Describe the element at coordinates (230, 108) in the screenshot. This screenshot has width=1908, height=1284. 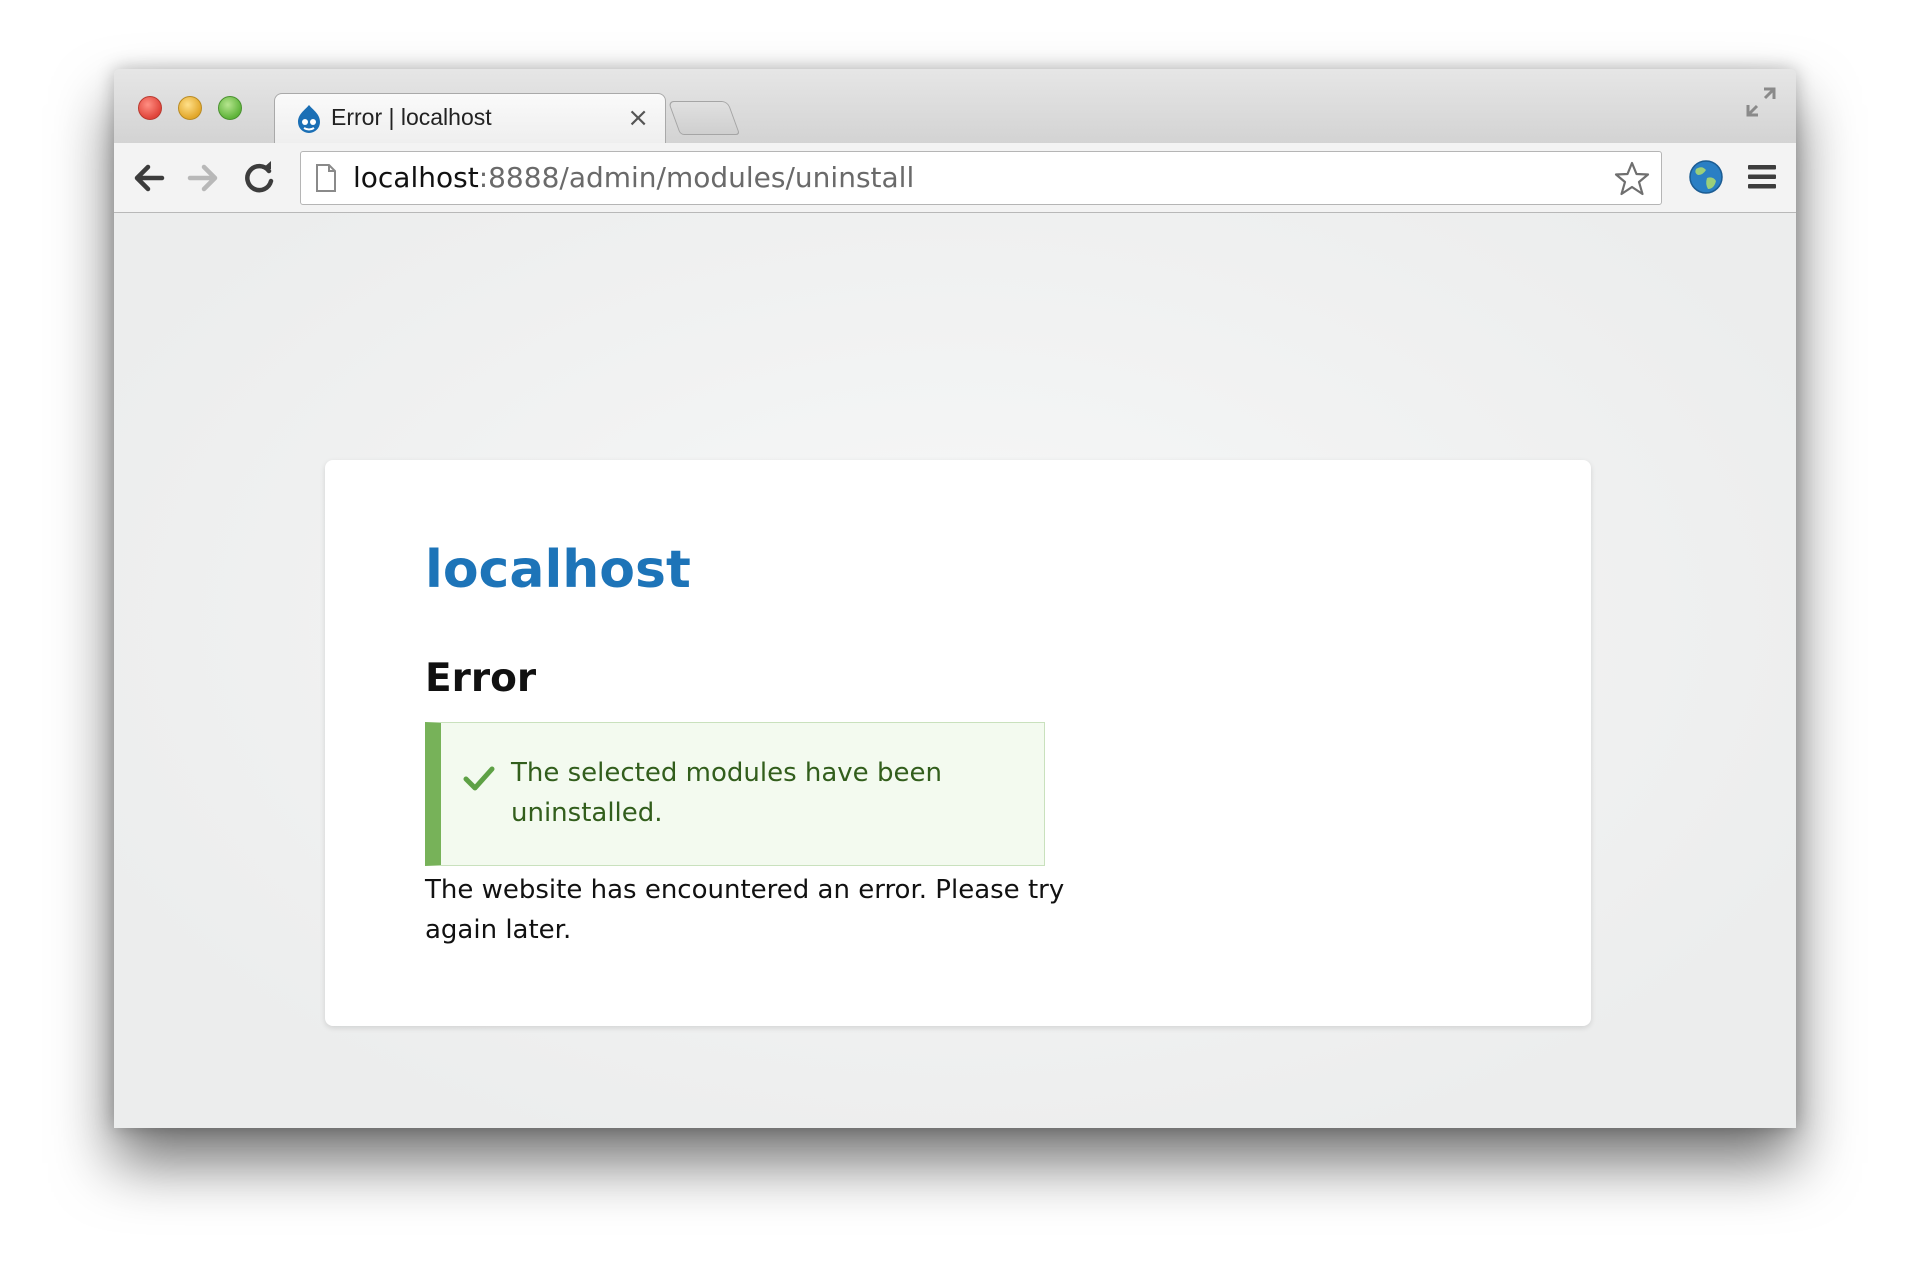
I see `zoom-window-button` at that location.